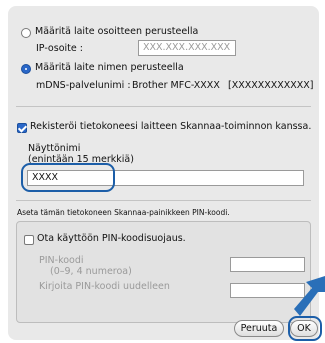 The height and width of the screenshot is (343, 325). I want to click on radio-by-name, so click(26, 69).